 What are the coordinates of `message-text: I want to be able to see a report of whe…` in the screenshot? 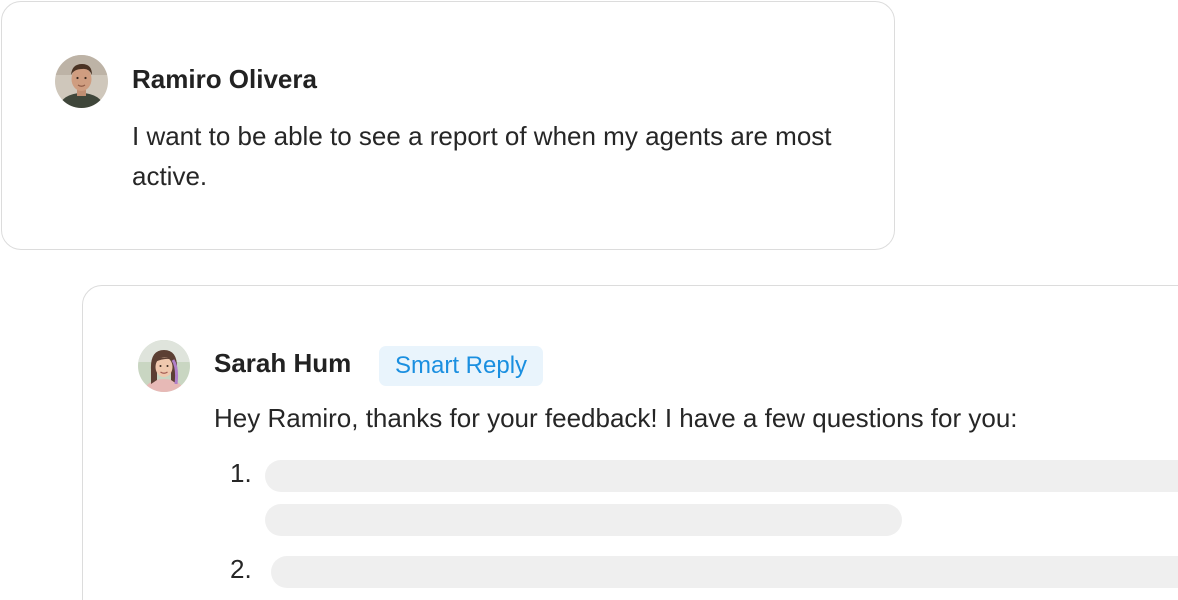 It's located at (482, 156).